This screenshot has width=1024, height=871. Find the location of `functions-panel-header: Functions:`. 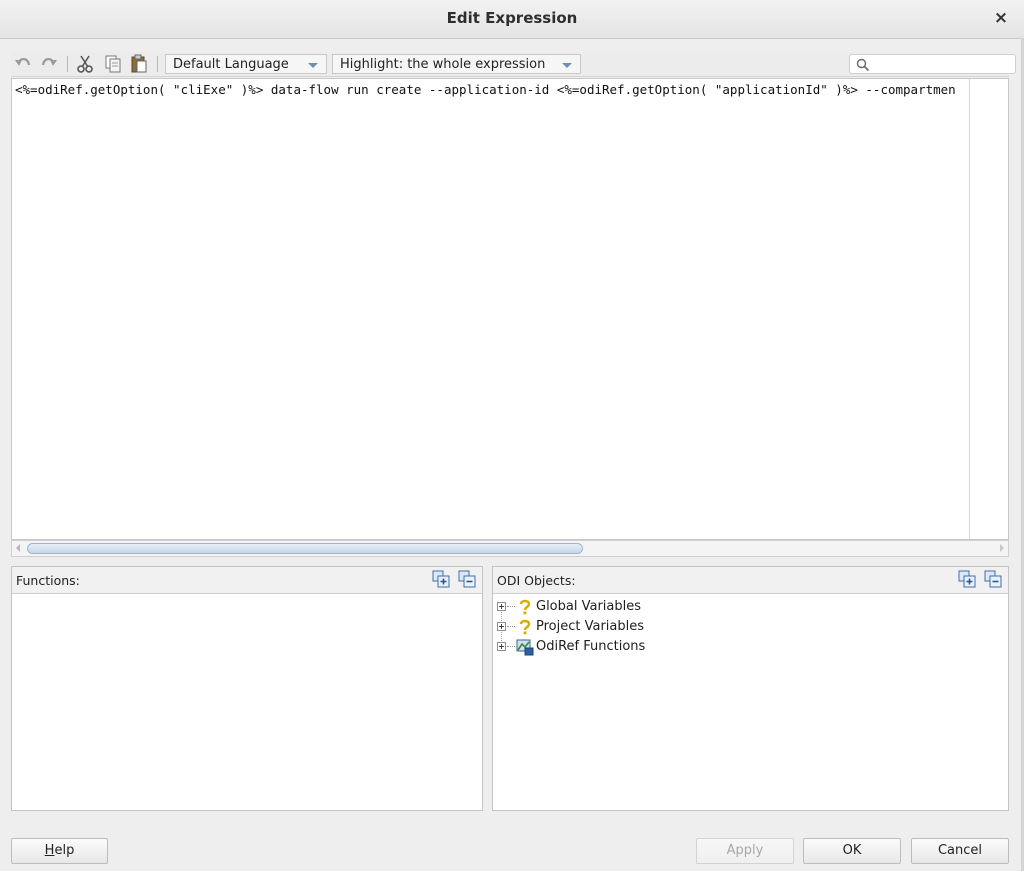

functions-panel-header: Functions: is located at coordinates (247, 580).